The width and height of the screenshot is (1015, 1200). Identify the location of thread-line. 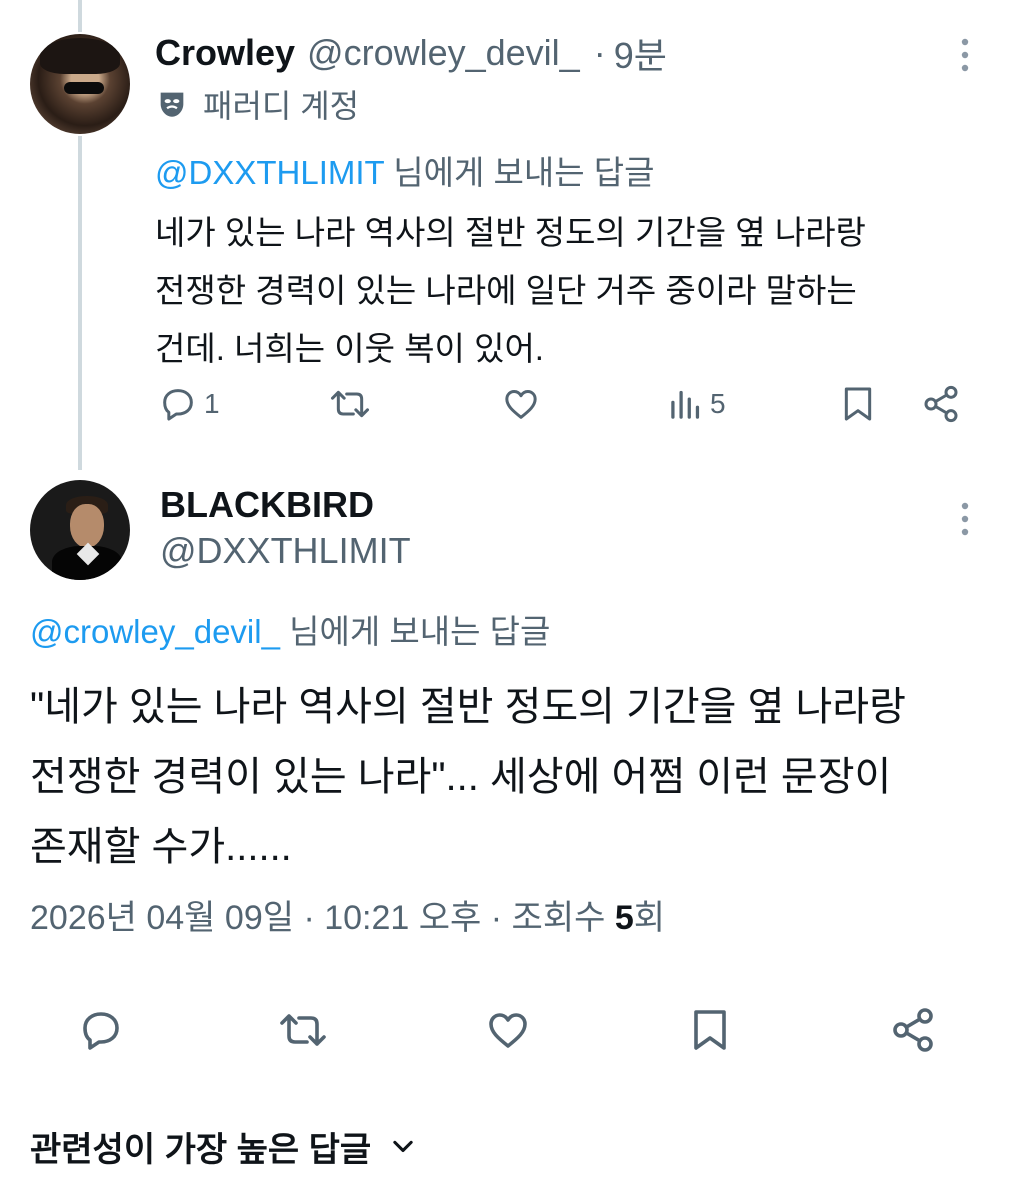
(80, 303).